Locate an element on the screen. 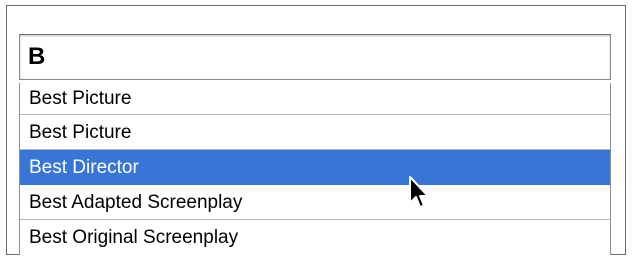 The image size is (632, 261). suggestion-item-best-picture: Best Picture is located at coordinates (315, 99).